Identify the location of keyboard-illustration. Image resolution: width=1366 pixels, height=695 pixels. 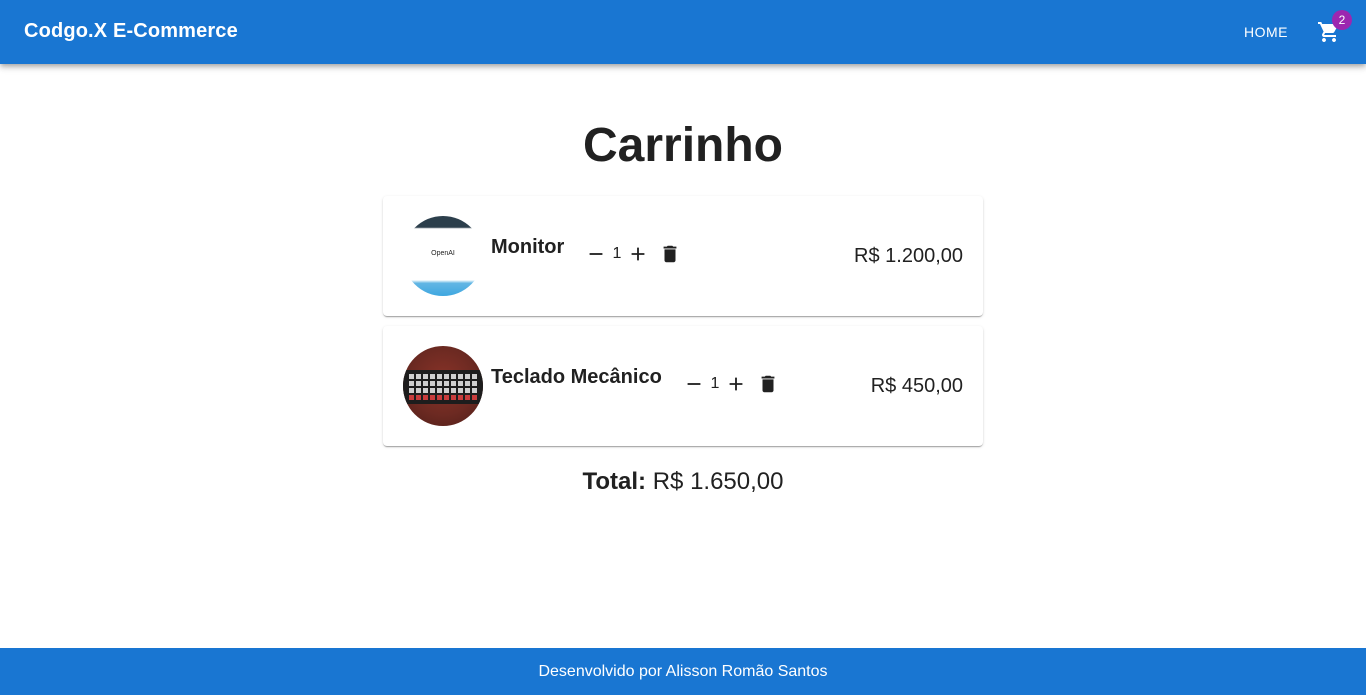
(443, 387).